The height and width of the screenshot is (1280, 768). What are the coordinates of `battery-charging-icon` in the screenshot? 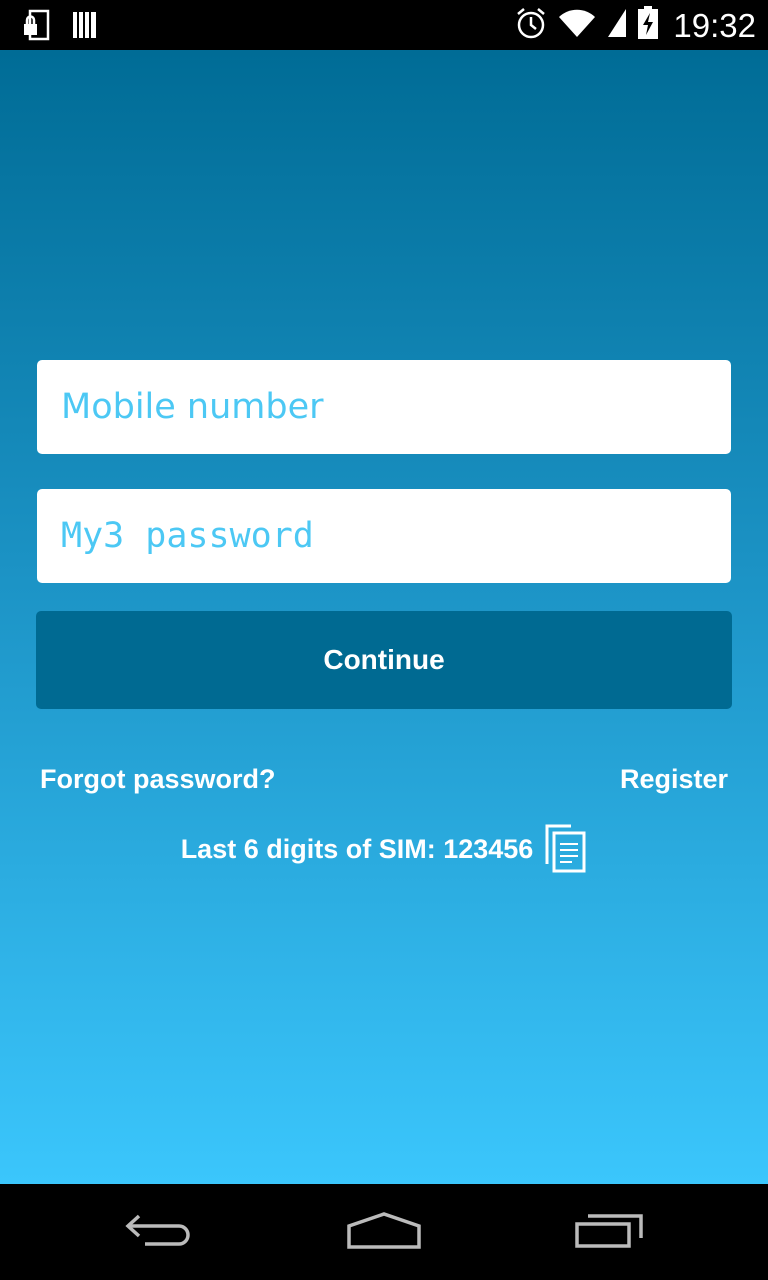 It's located at (648, 25).